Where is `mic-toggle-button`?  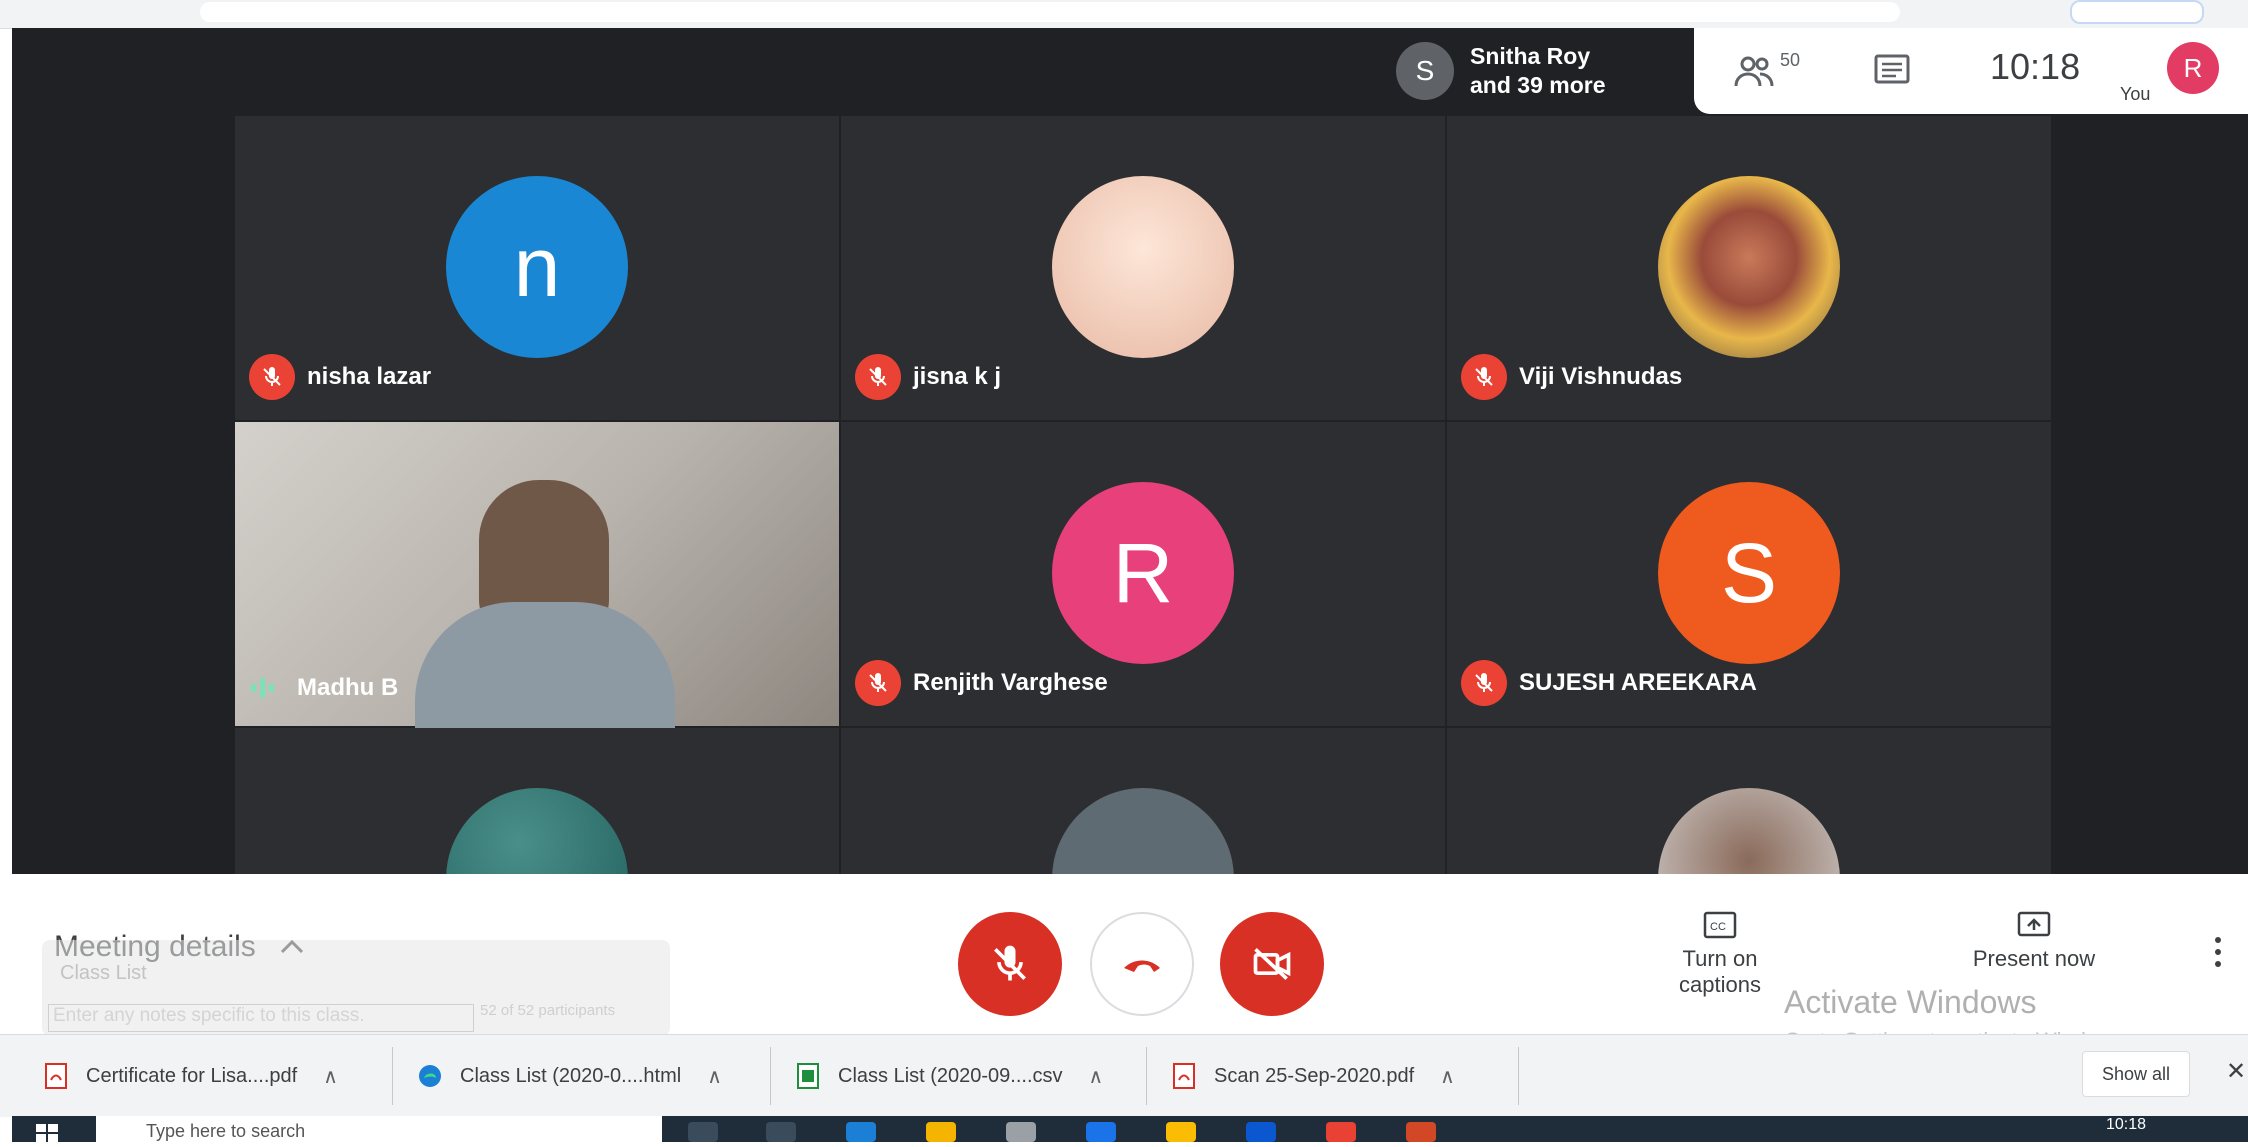 mic-toggle-button is located at coordinates (1010, 964).